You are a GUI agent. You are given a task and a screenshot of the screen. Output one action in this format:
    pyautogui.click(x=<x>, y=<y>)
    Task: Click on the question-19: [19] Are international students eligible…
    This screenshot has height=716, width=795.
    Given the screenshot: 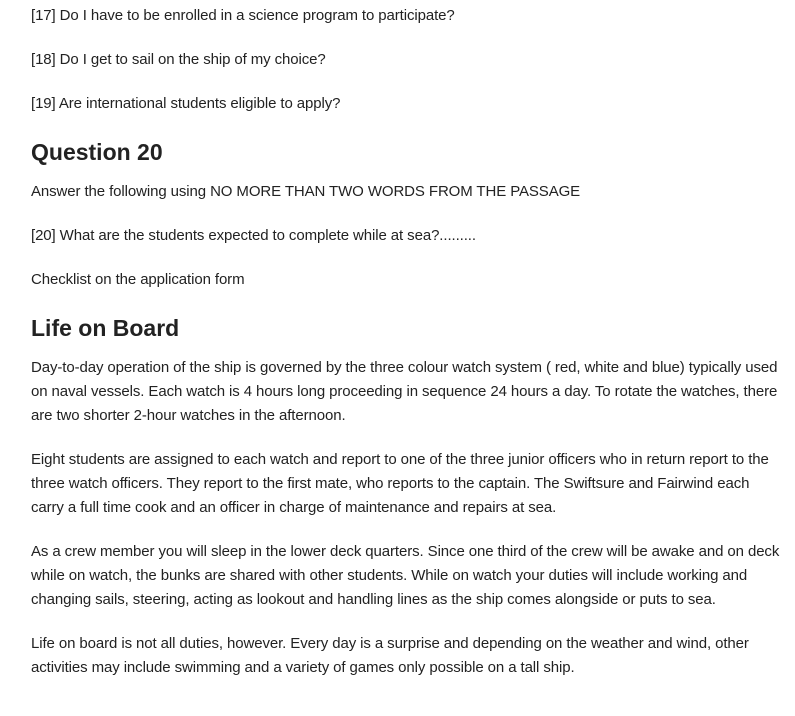 What is the action you would take?
    pyautogui.click(x=186, y=103)
    